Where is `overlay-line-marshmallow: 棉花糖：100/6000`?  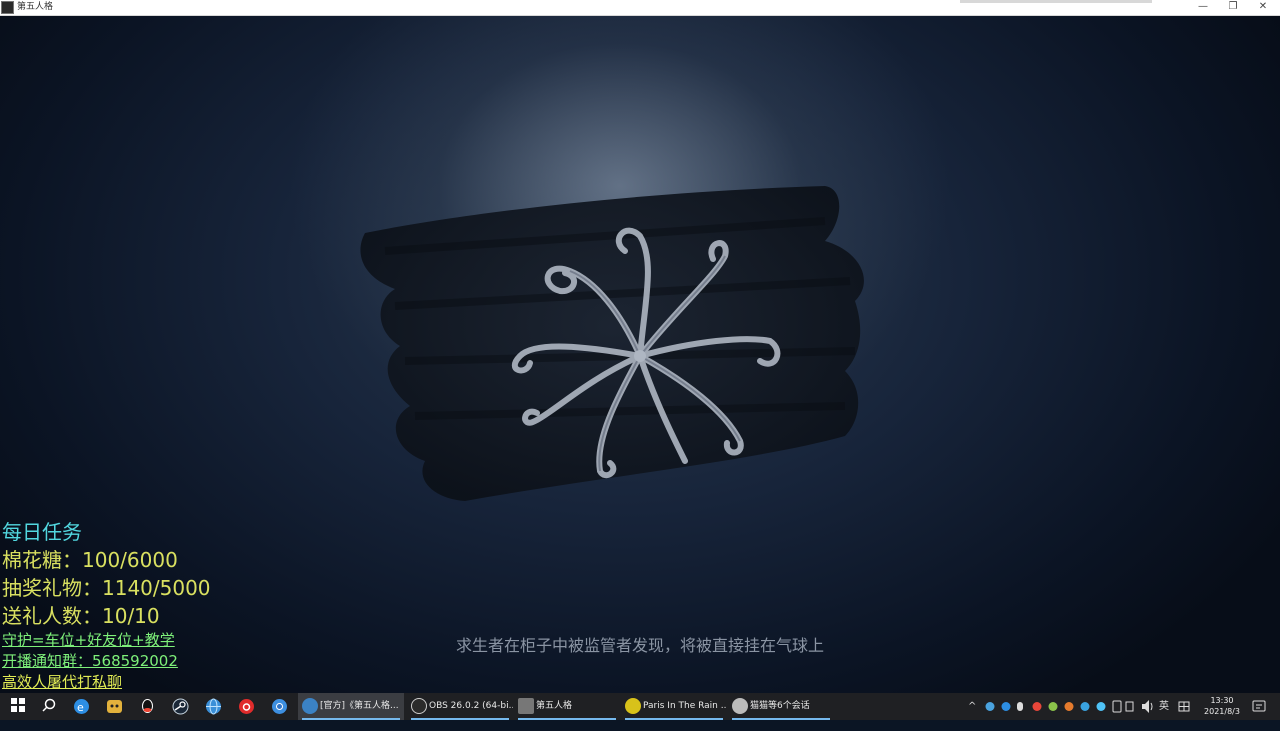
overlay-line-marshmallow: 棉花糖：100/6000 is located at coordinates (90, 560).